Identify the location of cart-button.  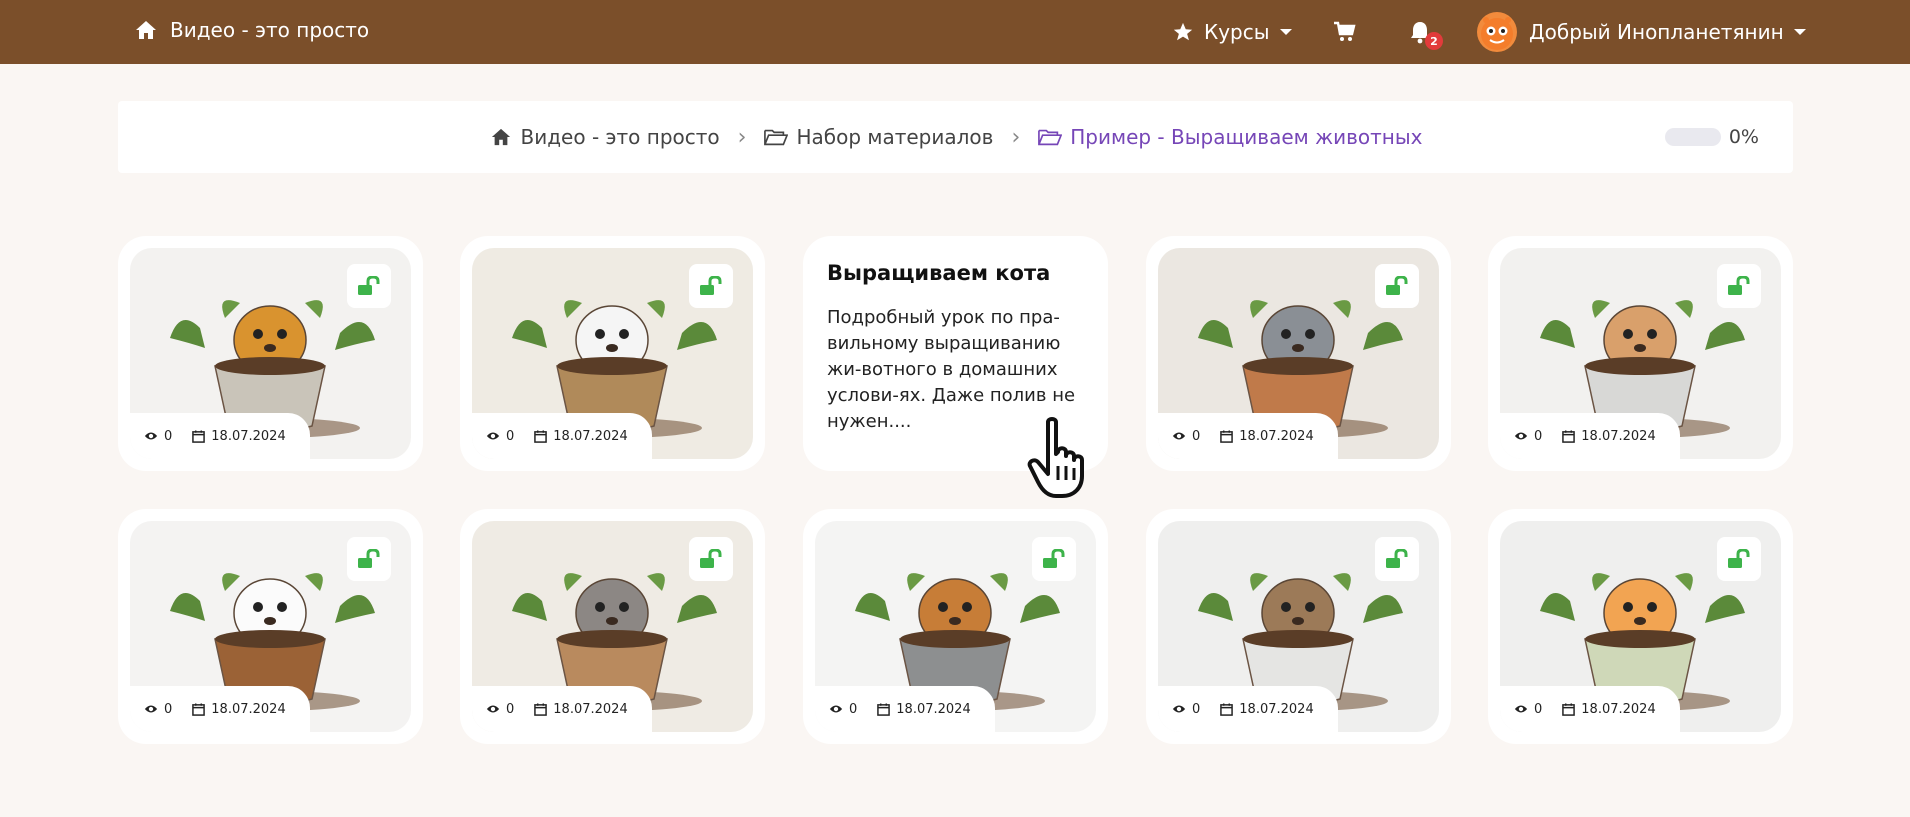
(1345, 32).